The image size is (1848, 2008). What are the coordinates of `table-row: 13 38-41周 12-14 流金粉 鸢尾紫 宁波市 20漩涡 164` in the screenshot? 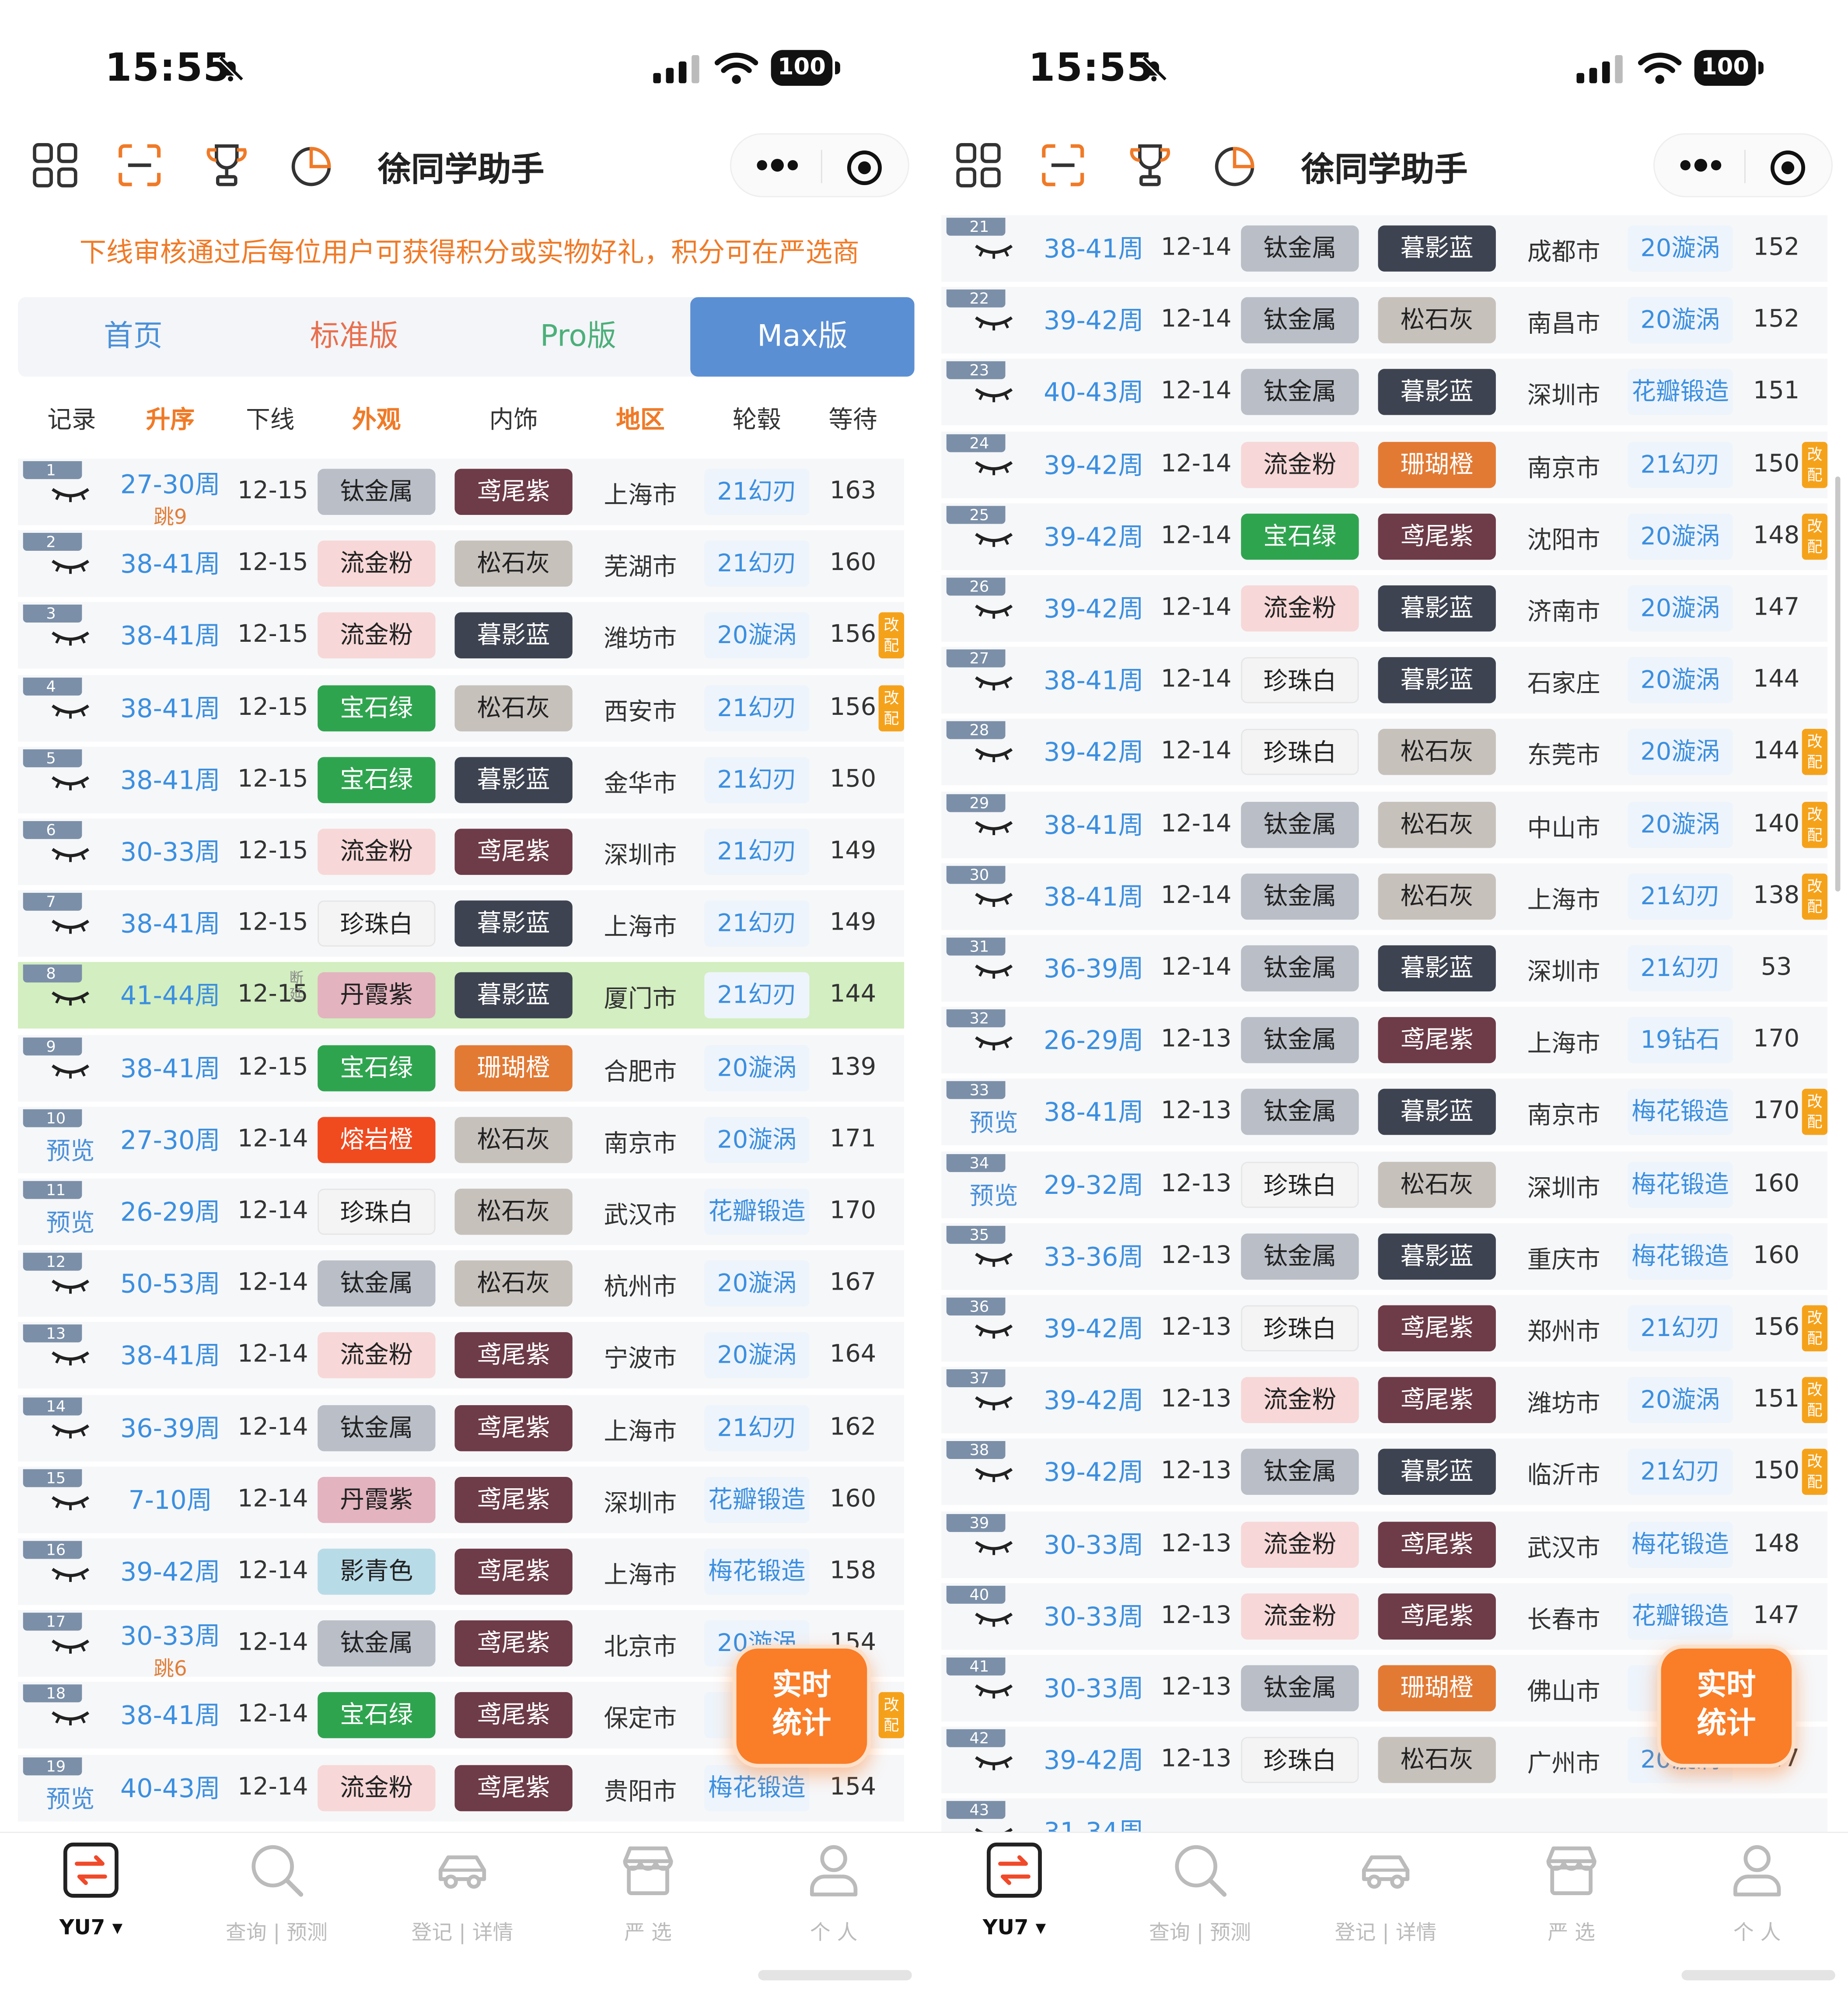 It's located at (461, 1356).